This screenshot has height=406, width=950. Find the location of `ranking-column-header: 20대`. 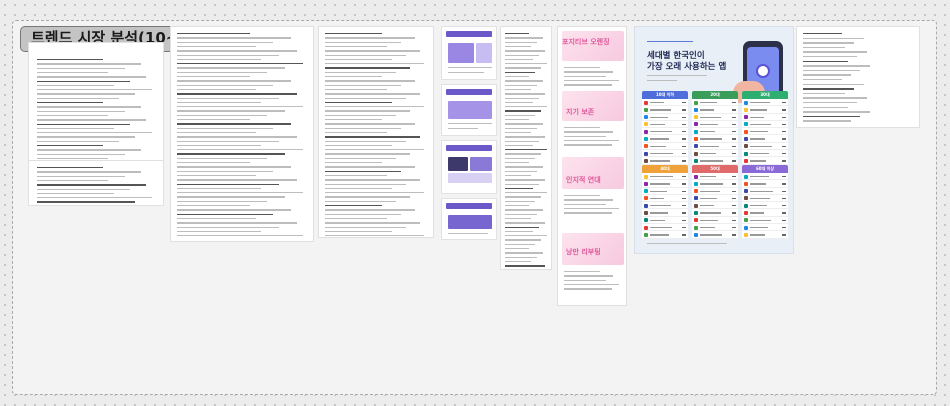

ranking-column-header: 20대 is located at coordinates (715, 95).